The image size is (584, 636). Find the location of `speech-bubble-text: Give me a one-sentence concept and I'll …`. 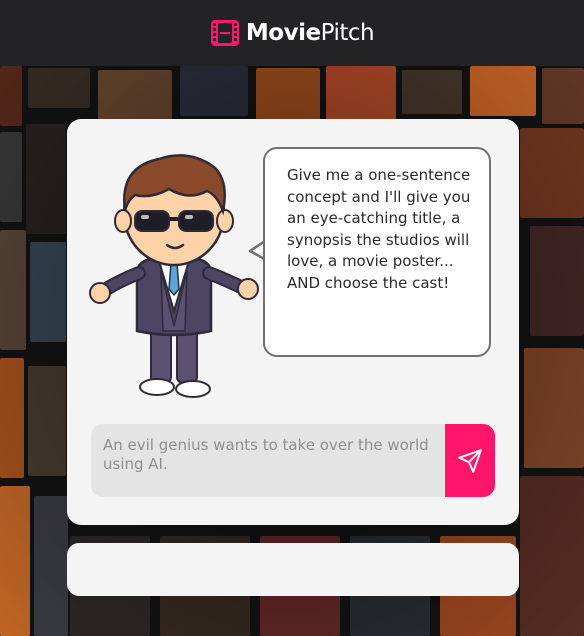

speech-bubble-text: Give me a one-sentence concept and I'll … is located at coordinates (379, 229).